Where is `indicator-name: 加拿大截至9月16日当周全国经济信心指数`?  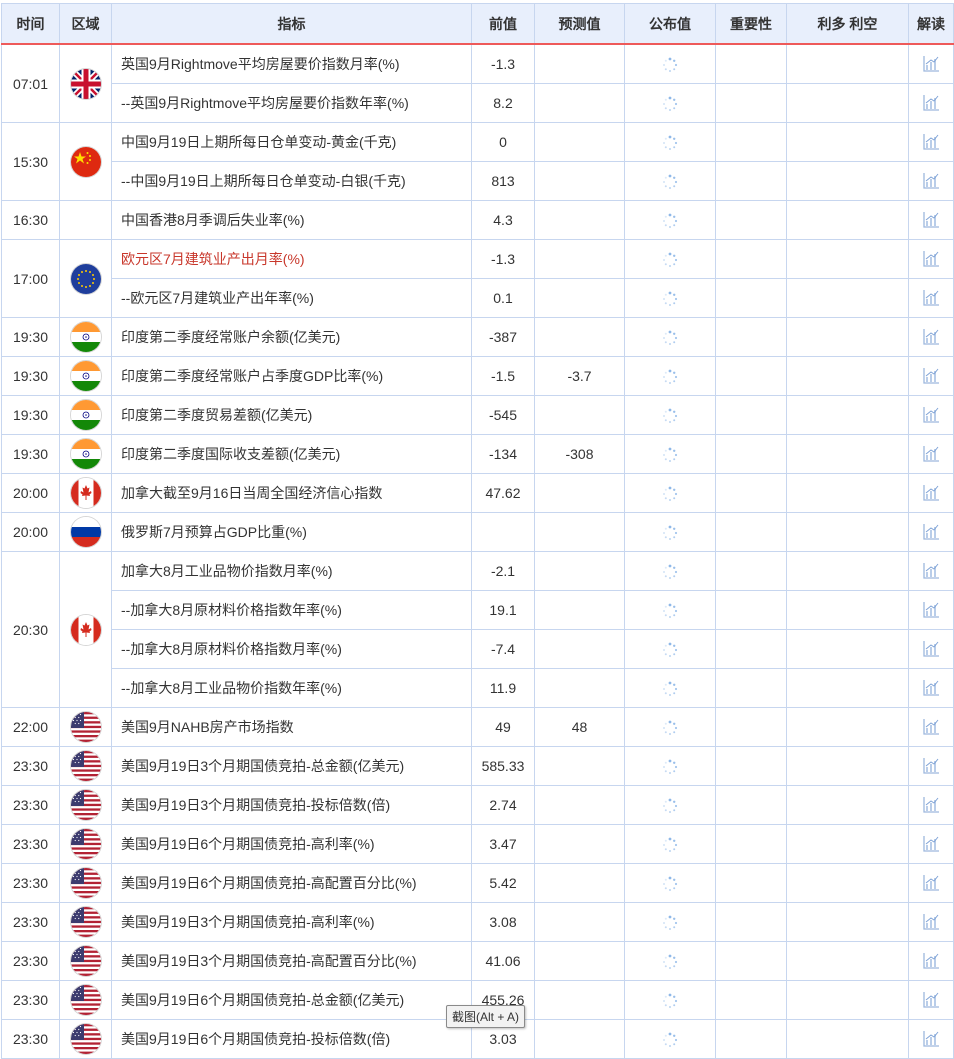 indicator-name: 加拿大截至9月16日当周全国经济信心指数 is located at coordinates (291, 493).